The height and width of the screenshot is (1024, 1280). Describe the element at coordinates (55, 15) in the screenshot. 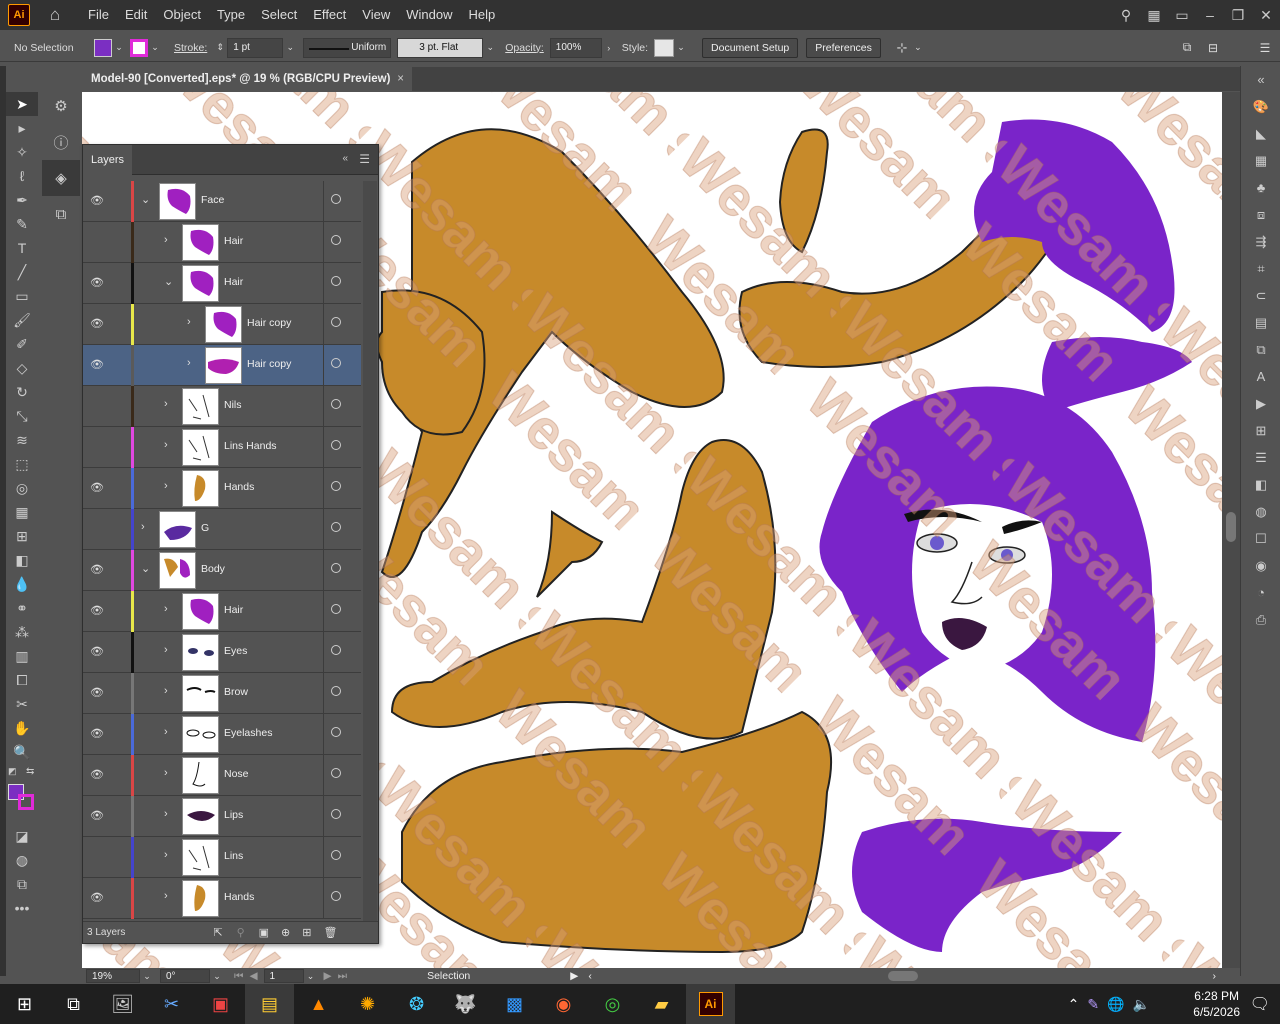

I see `home-icon: ⌂` at that location.